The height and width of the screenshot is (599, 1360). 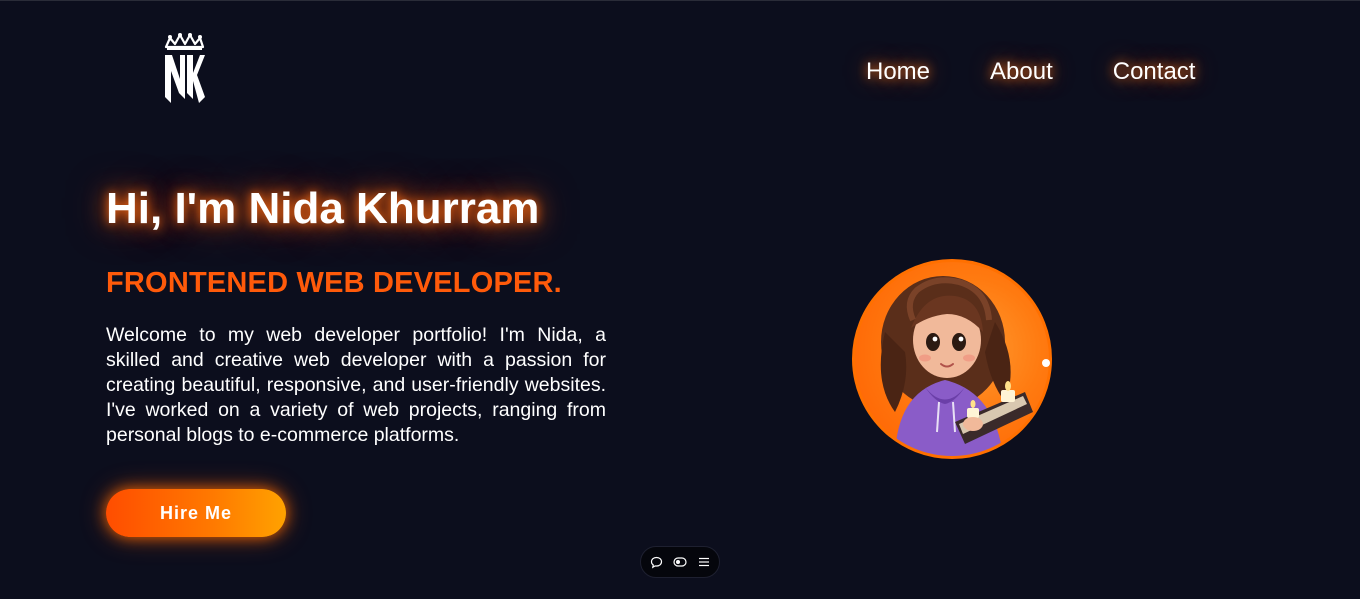 I want to click on nav-about-link: About, so click(x=1021, y=72).